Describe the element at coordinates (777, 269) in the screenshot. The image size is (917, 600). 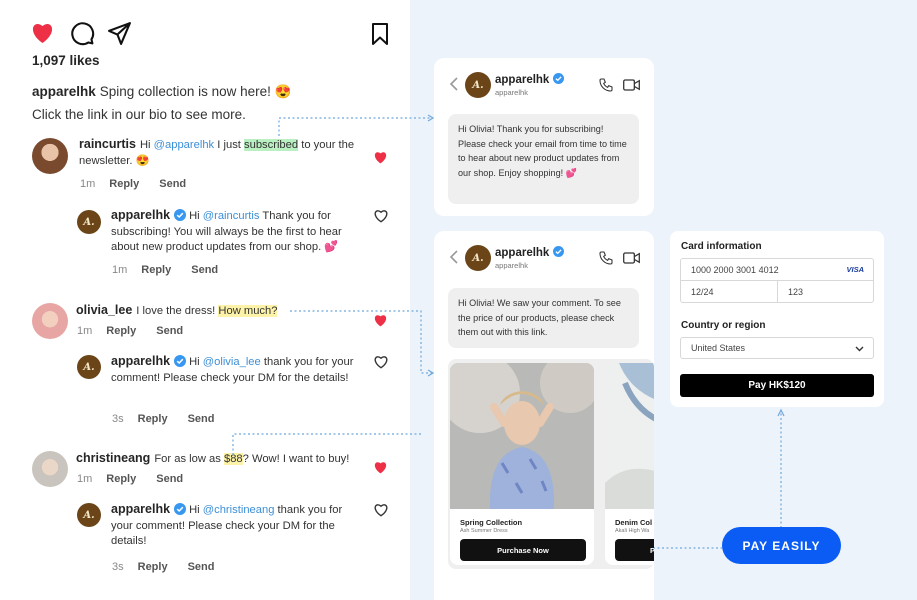
I see `card-number-field: 1000 2000 3001 4012 VISA` at that location.